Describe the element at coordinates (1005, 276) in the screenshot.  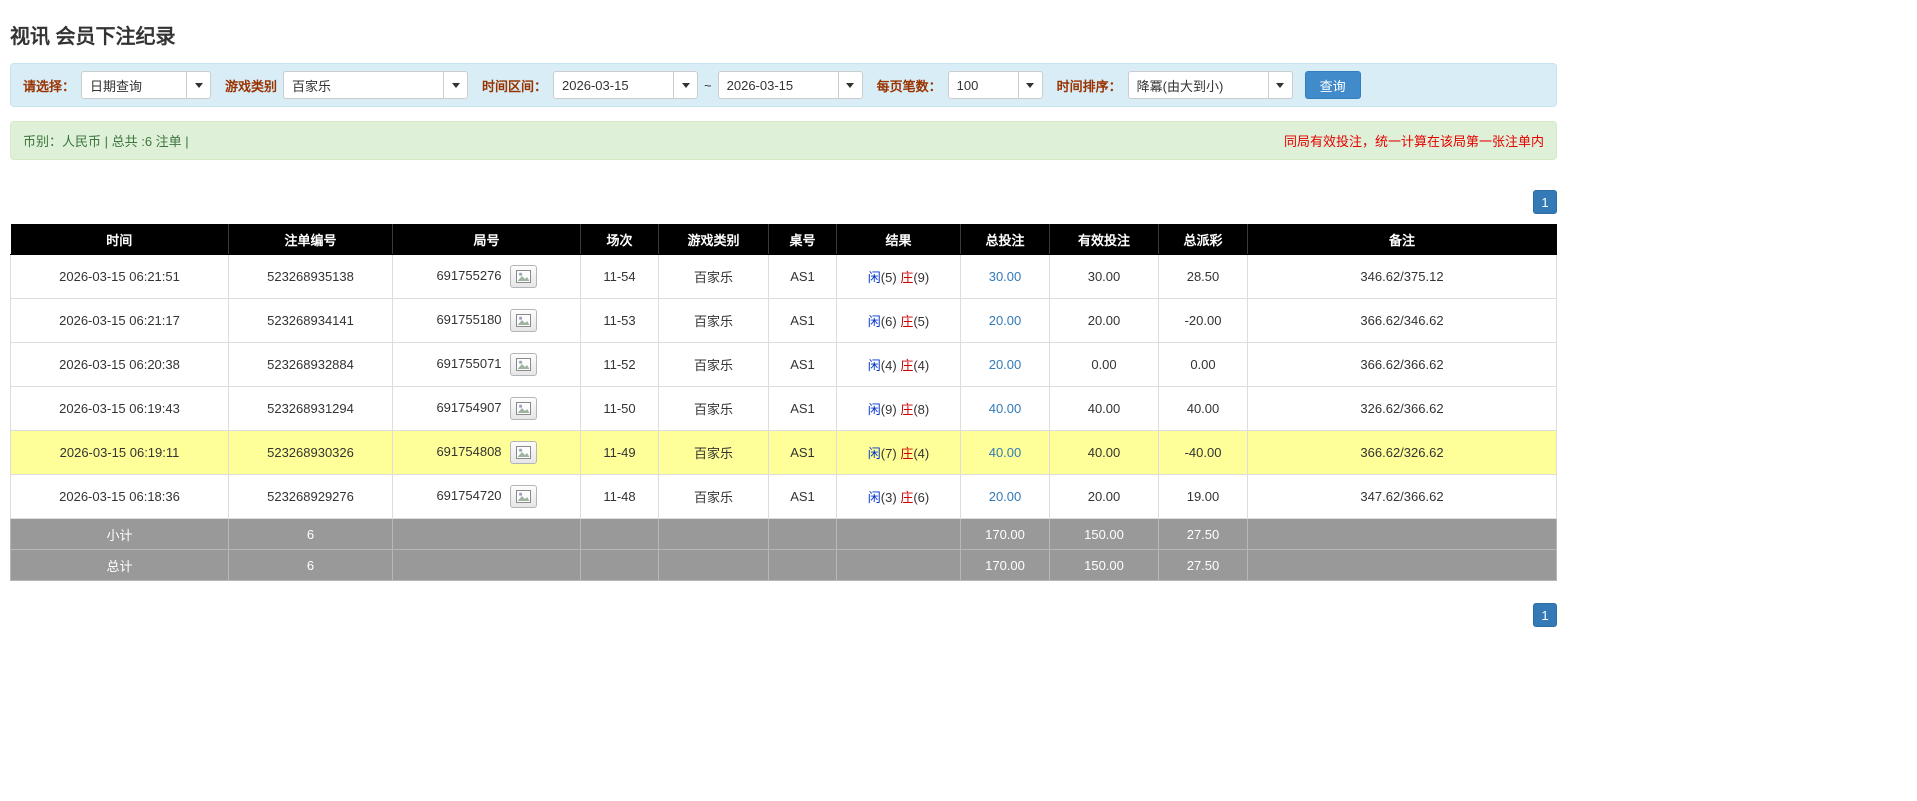
I see `total-bet-link: 30.00` at that location.